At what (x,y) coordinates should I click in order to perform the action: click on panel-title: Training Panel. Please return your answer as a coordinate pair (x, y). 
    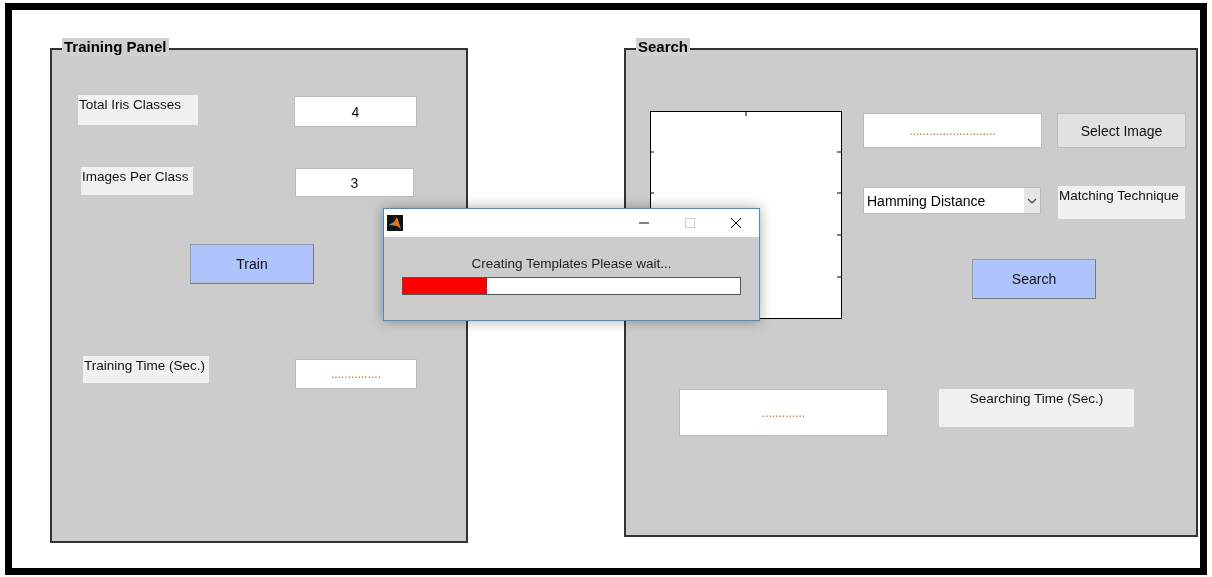
    Looking at the image, I should click on (115, 47).